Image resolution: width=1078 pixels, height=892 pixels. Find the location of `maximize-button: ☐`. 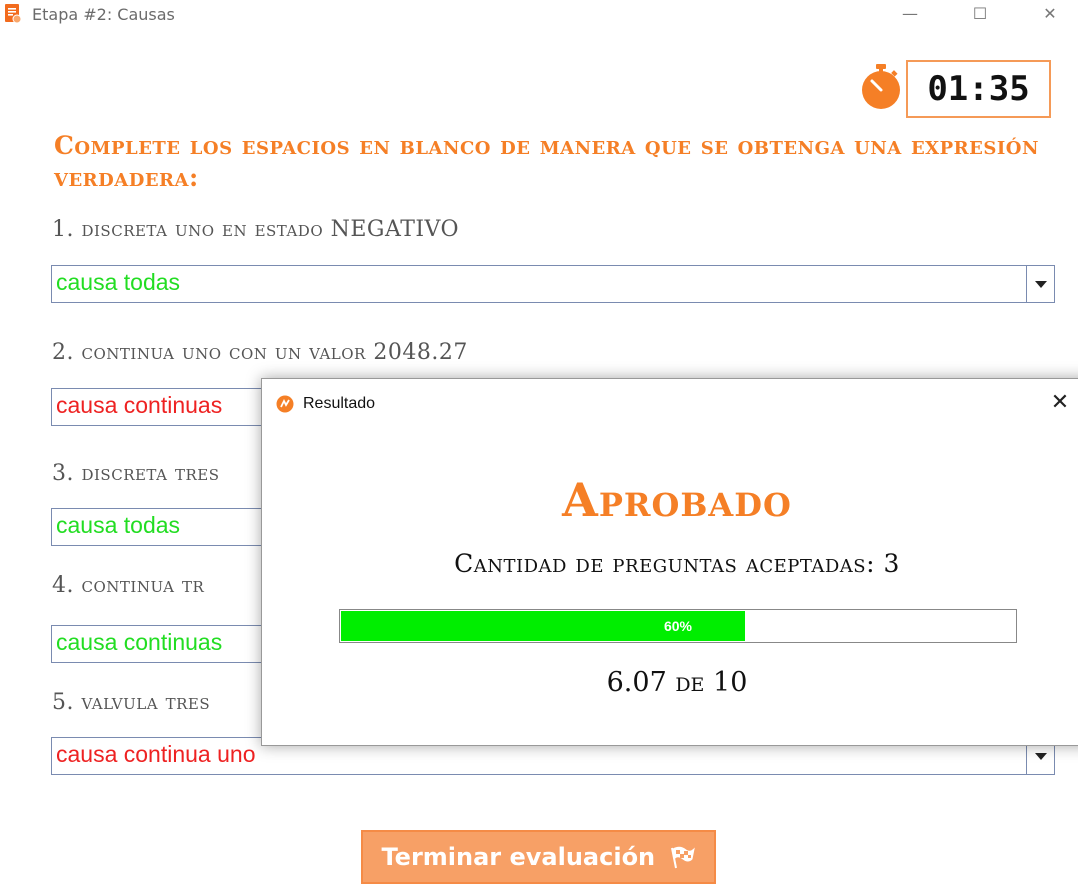

maximize-button: ☐ is located at coordinates (980, 14).